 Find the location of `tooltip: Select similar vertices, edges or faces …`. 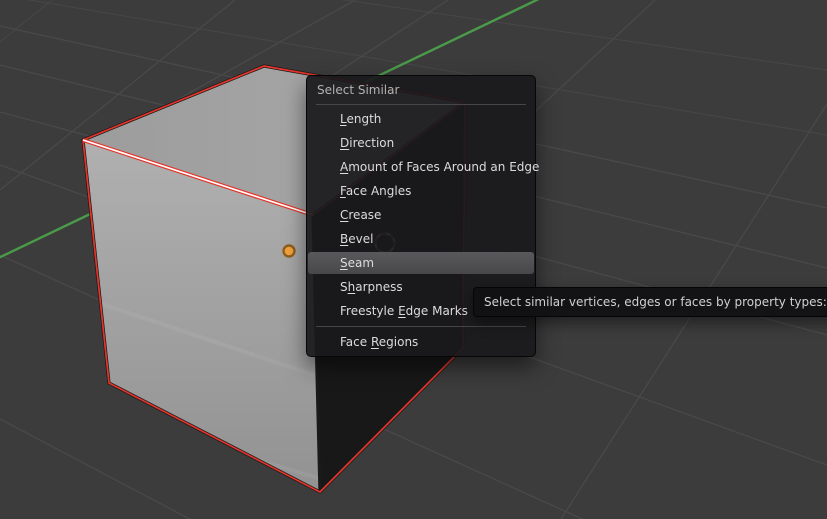

tooltip: Select similar vertices, edges or faces … is located at coordinates (650, 302).